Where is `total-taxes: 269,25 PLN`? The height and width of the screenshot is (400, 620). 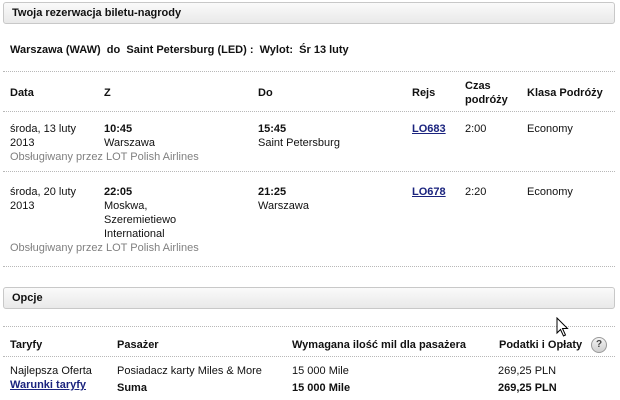
total-taxes: 269,25 PLN is located at coordinates (527, 388).